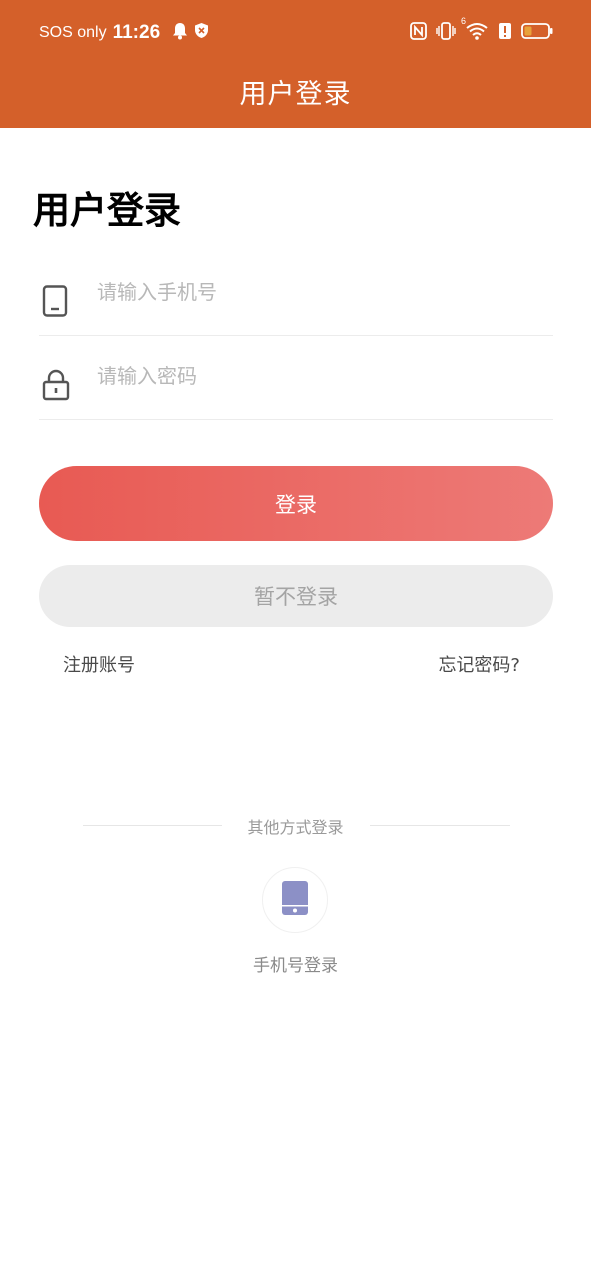 The height and width of the screenshot is (1280, 591). I want to click on status-time: 11:26, so click(136, 32).